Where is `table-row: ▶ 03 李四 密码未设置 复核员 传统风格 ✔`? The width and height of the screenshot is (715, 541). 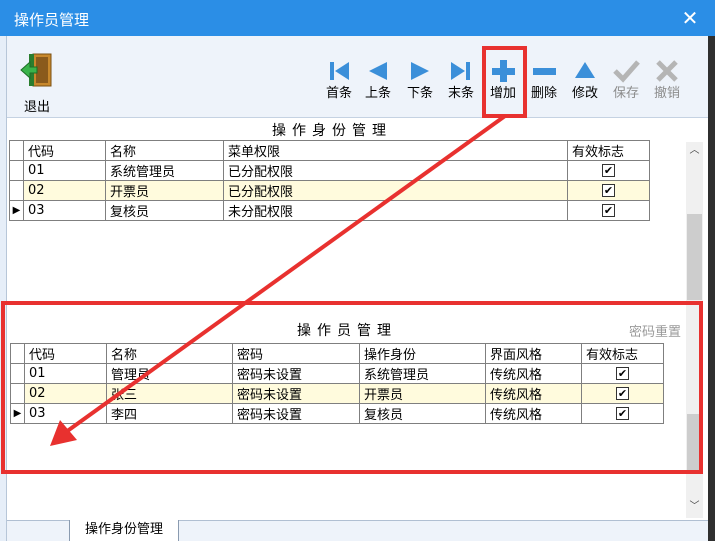
table-row: ▶ 03 李四 密码未设置 复核员 传统风格 ✔ is located at coordinates (337, 413).